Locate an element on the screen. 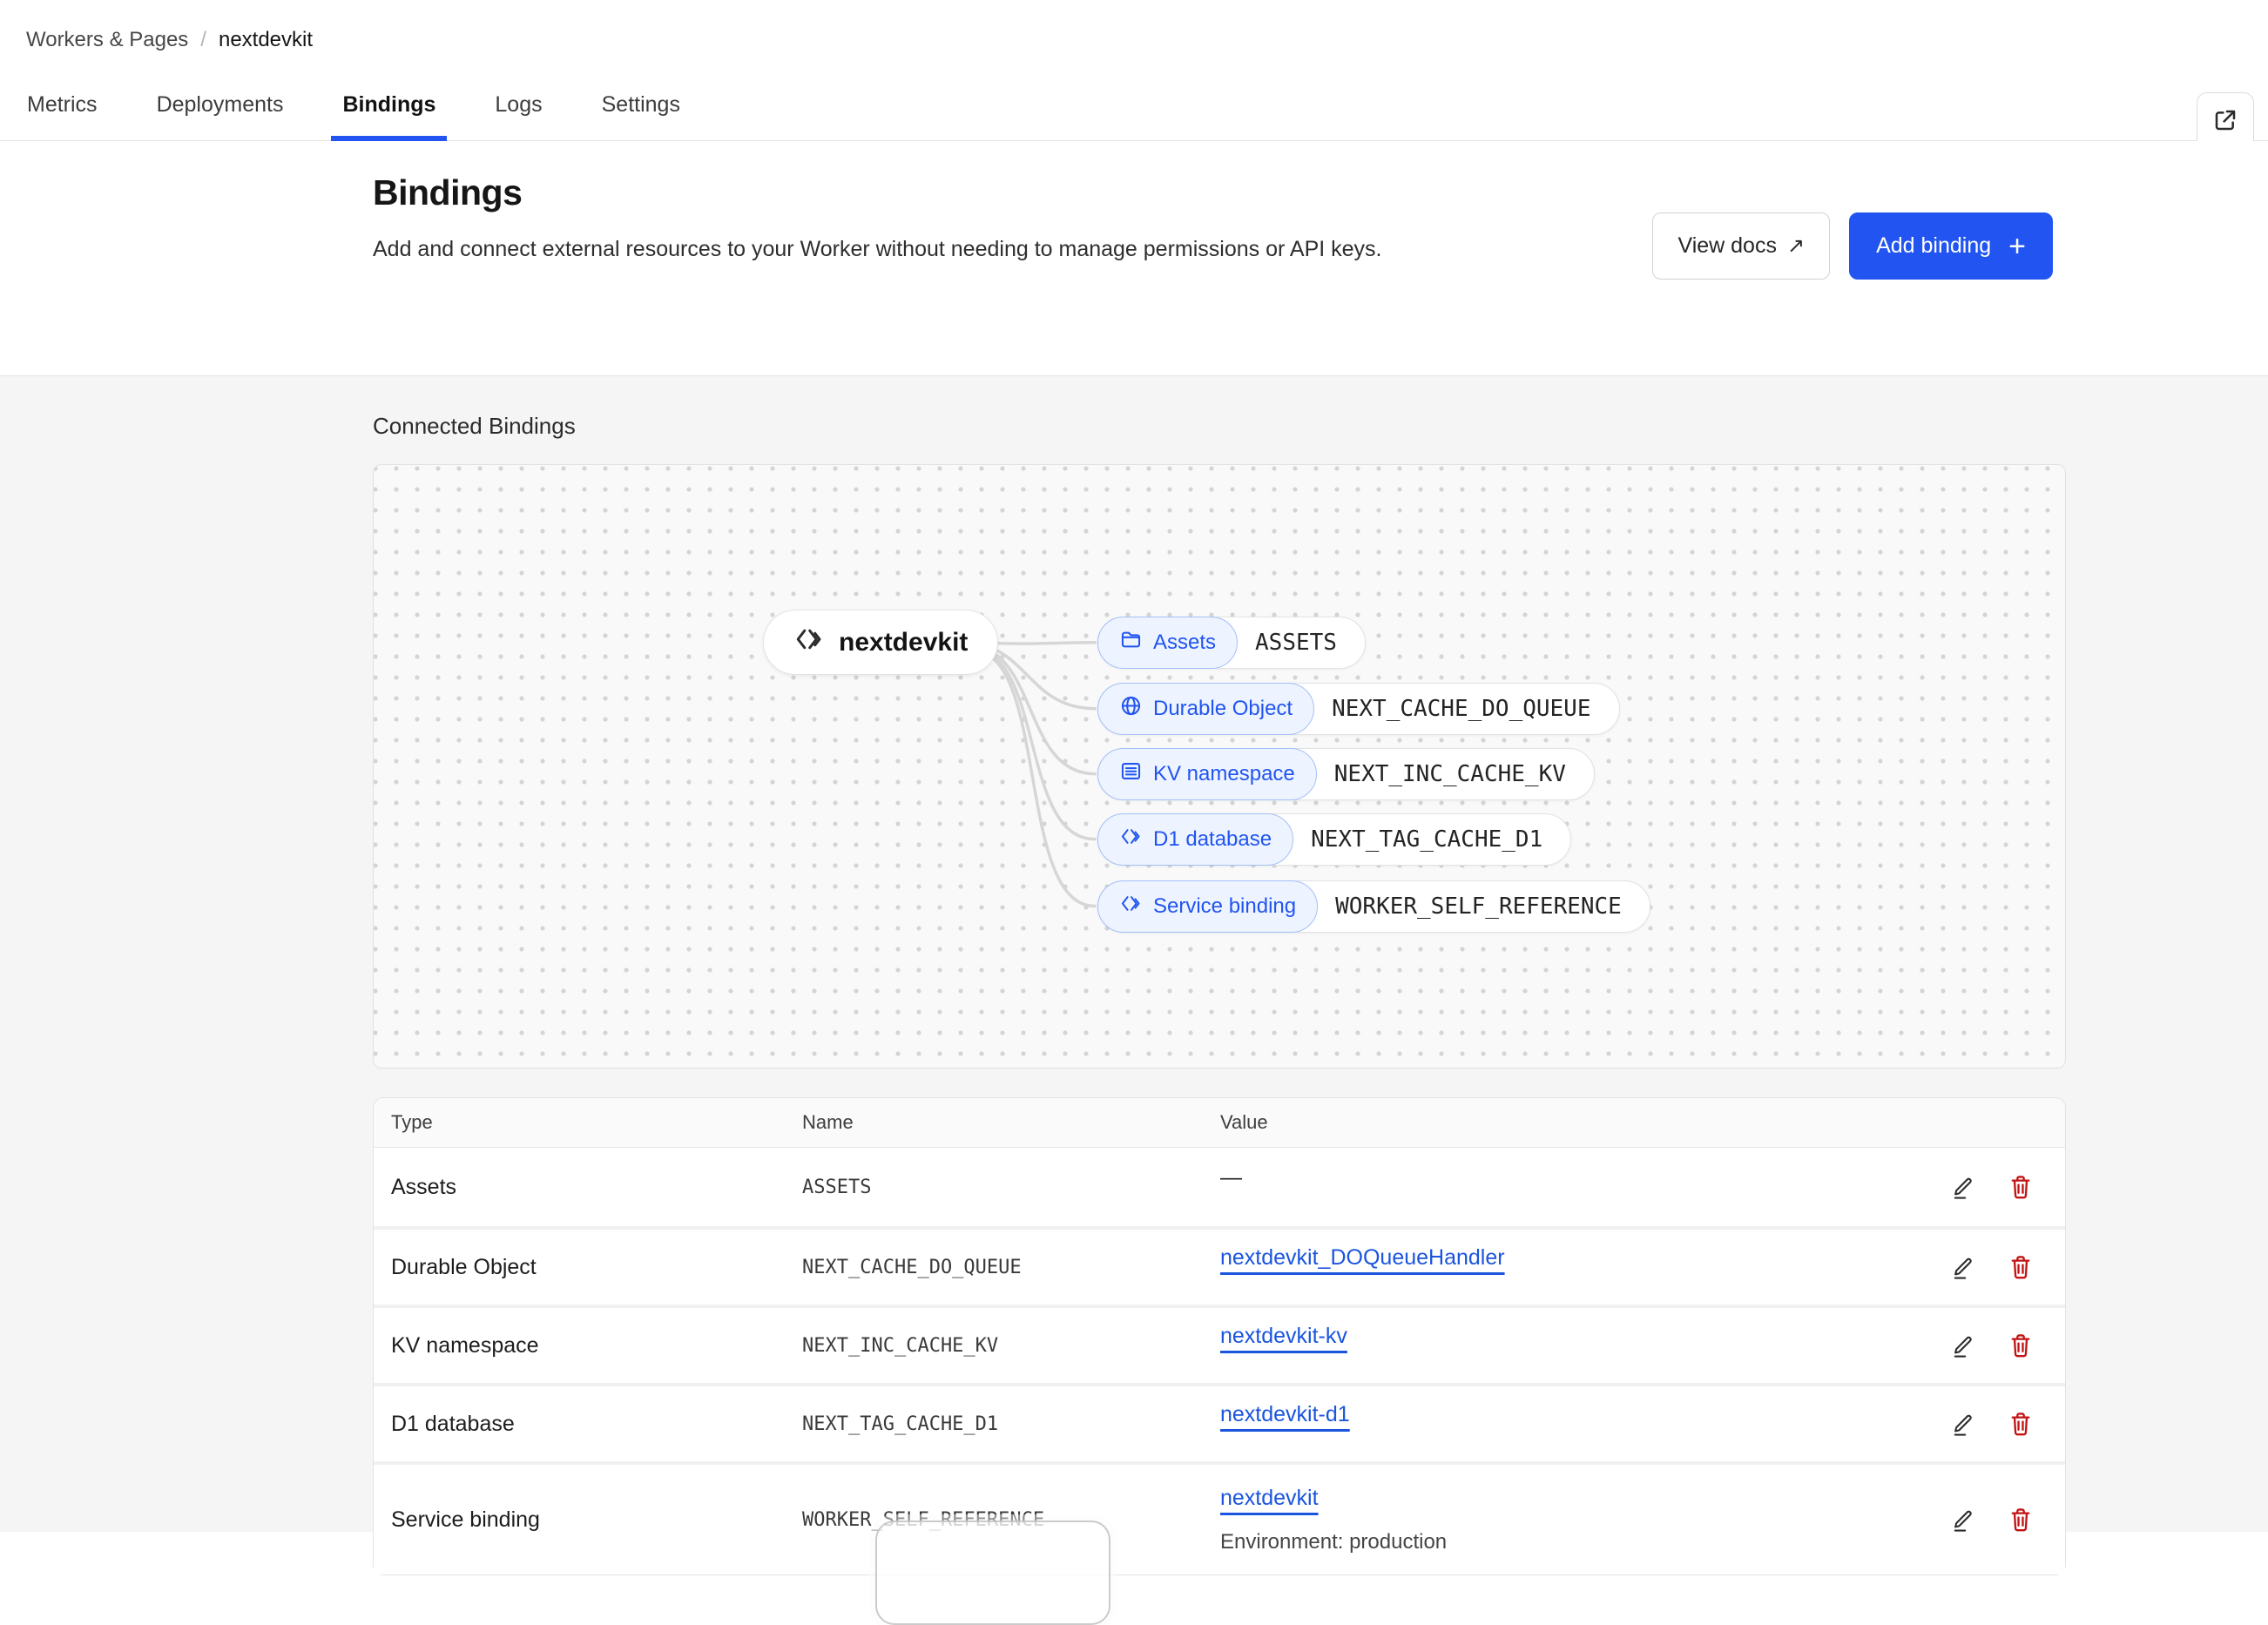 This screenshot has height=1625, width=2268. breadcrumb-workers-pages: Workers & Pages is located at coordinates (107, 40).